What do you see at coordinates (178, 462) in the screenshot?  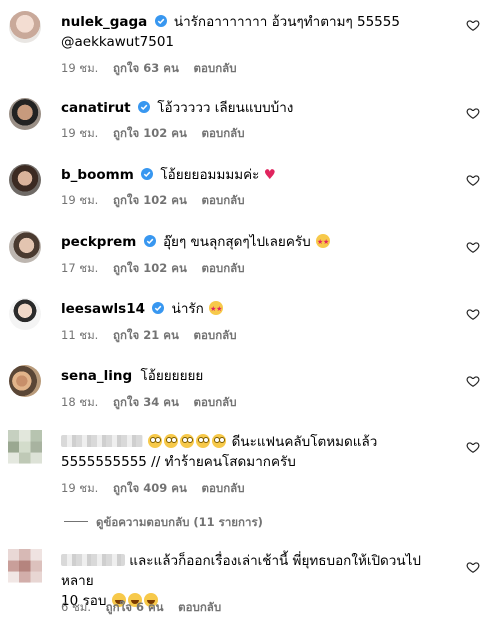 I see `comment-text-line2: 5555555555 // ทำร้ายคนโสดมากครับ` at bounding box center [178, 462].